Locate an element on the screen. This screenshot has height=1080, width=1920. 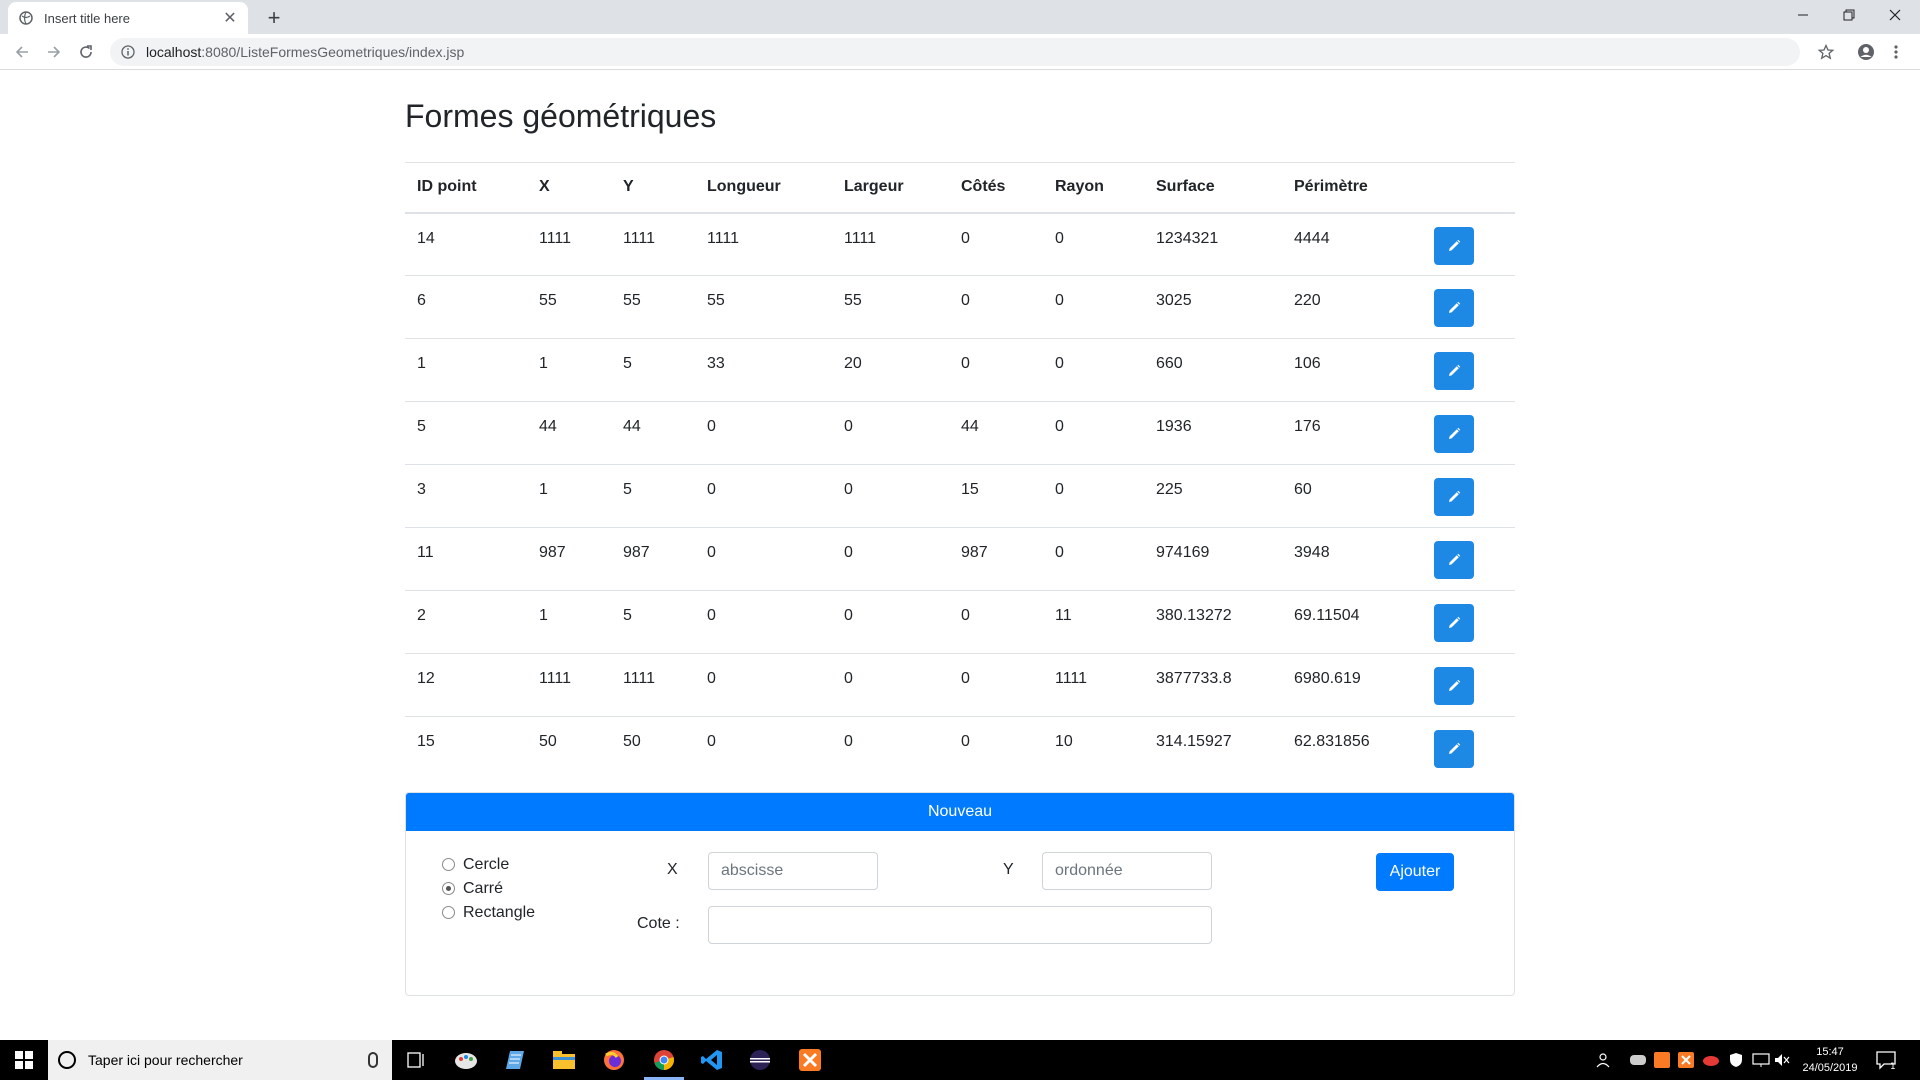
back-arrow-icon is located at coordinates (22, 52).